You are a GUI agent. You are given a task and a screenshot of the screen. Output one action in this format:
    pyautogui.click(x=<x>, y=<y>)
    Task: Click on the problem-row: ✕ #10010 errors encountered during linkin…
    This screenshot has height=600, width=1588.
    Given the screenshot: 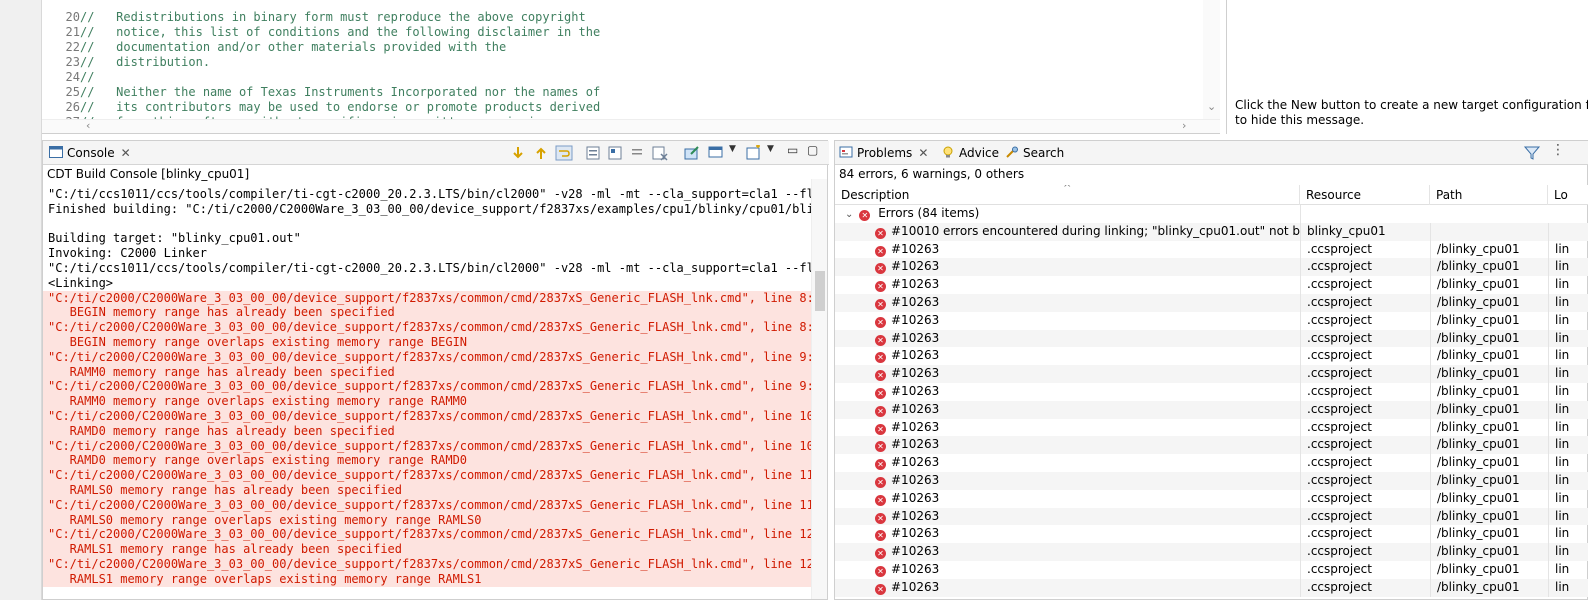 What is the action you would take?
    pyautogui.click(x=1211, y=231)
    